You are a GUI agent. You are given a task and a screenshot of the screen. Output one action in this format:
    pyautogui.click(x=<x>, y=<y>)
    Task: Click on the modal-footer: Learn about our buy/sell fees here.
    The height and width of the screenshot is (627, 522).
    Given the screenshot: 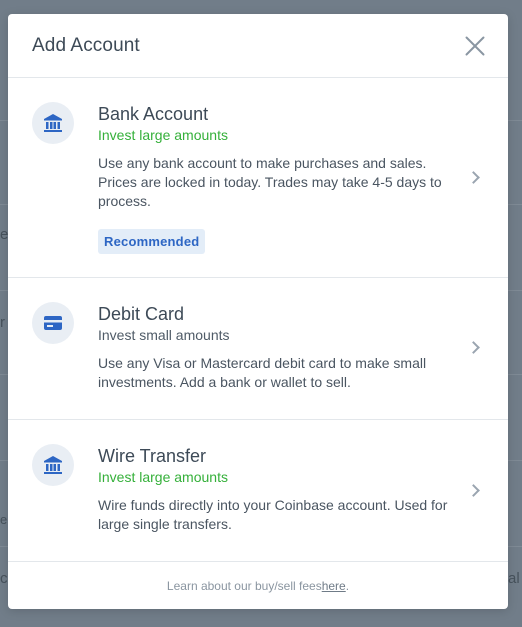 What is the action you would take?
    pyautogui.click(x=258, y=585)
    